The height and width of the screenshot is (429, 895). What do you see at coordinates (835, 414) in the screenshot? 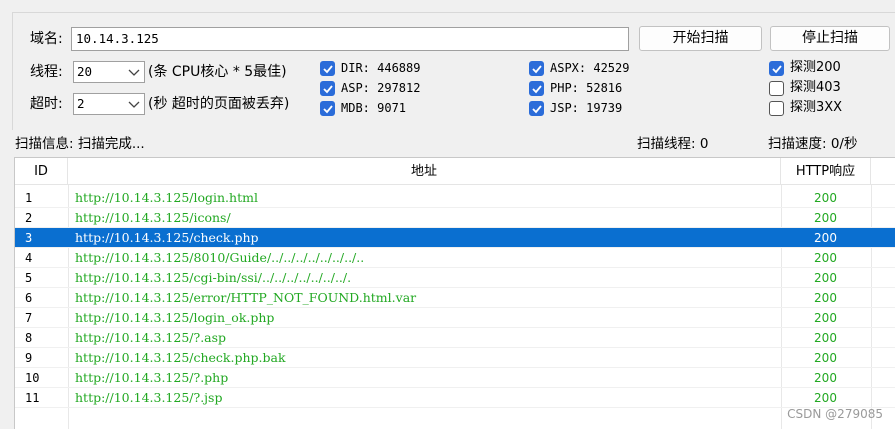
I see `watermark: CSDN @279085` at bounding box center [835, 414].